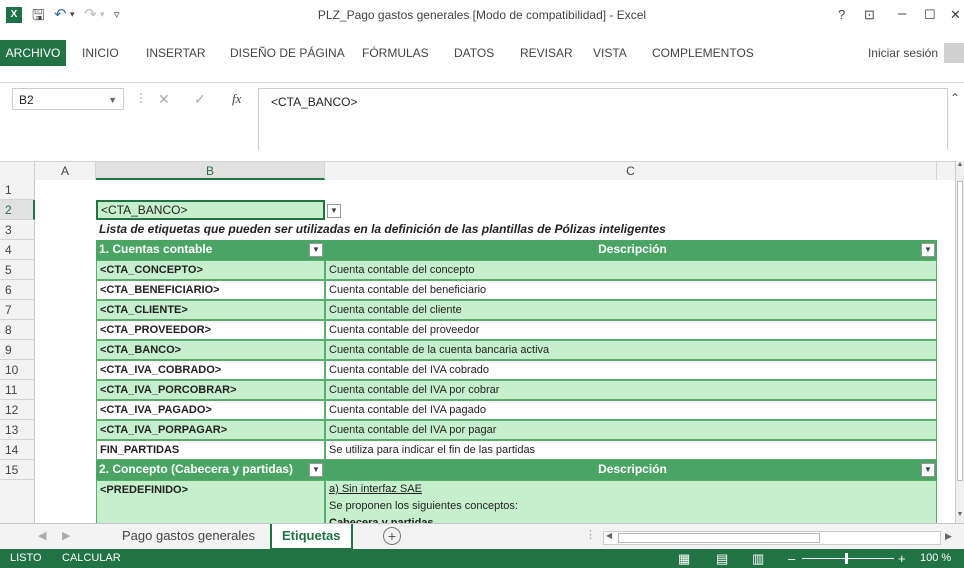 The image size is (964, 568). What do you see at coordinates (791, 558) in the screenshot?
I see `zoom-out-icon: –` at bounding box center [791, 558].